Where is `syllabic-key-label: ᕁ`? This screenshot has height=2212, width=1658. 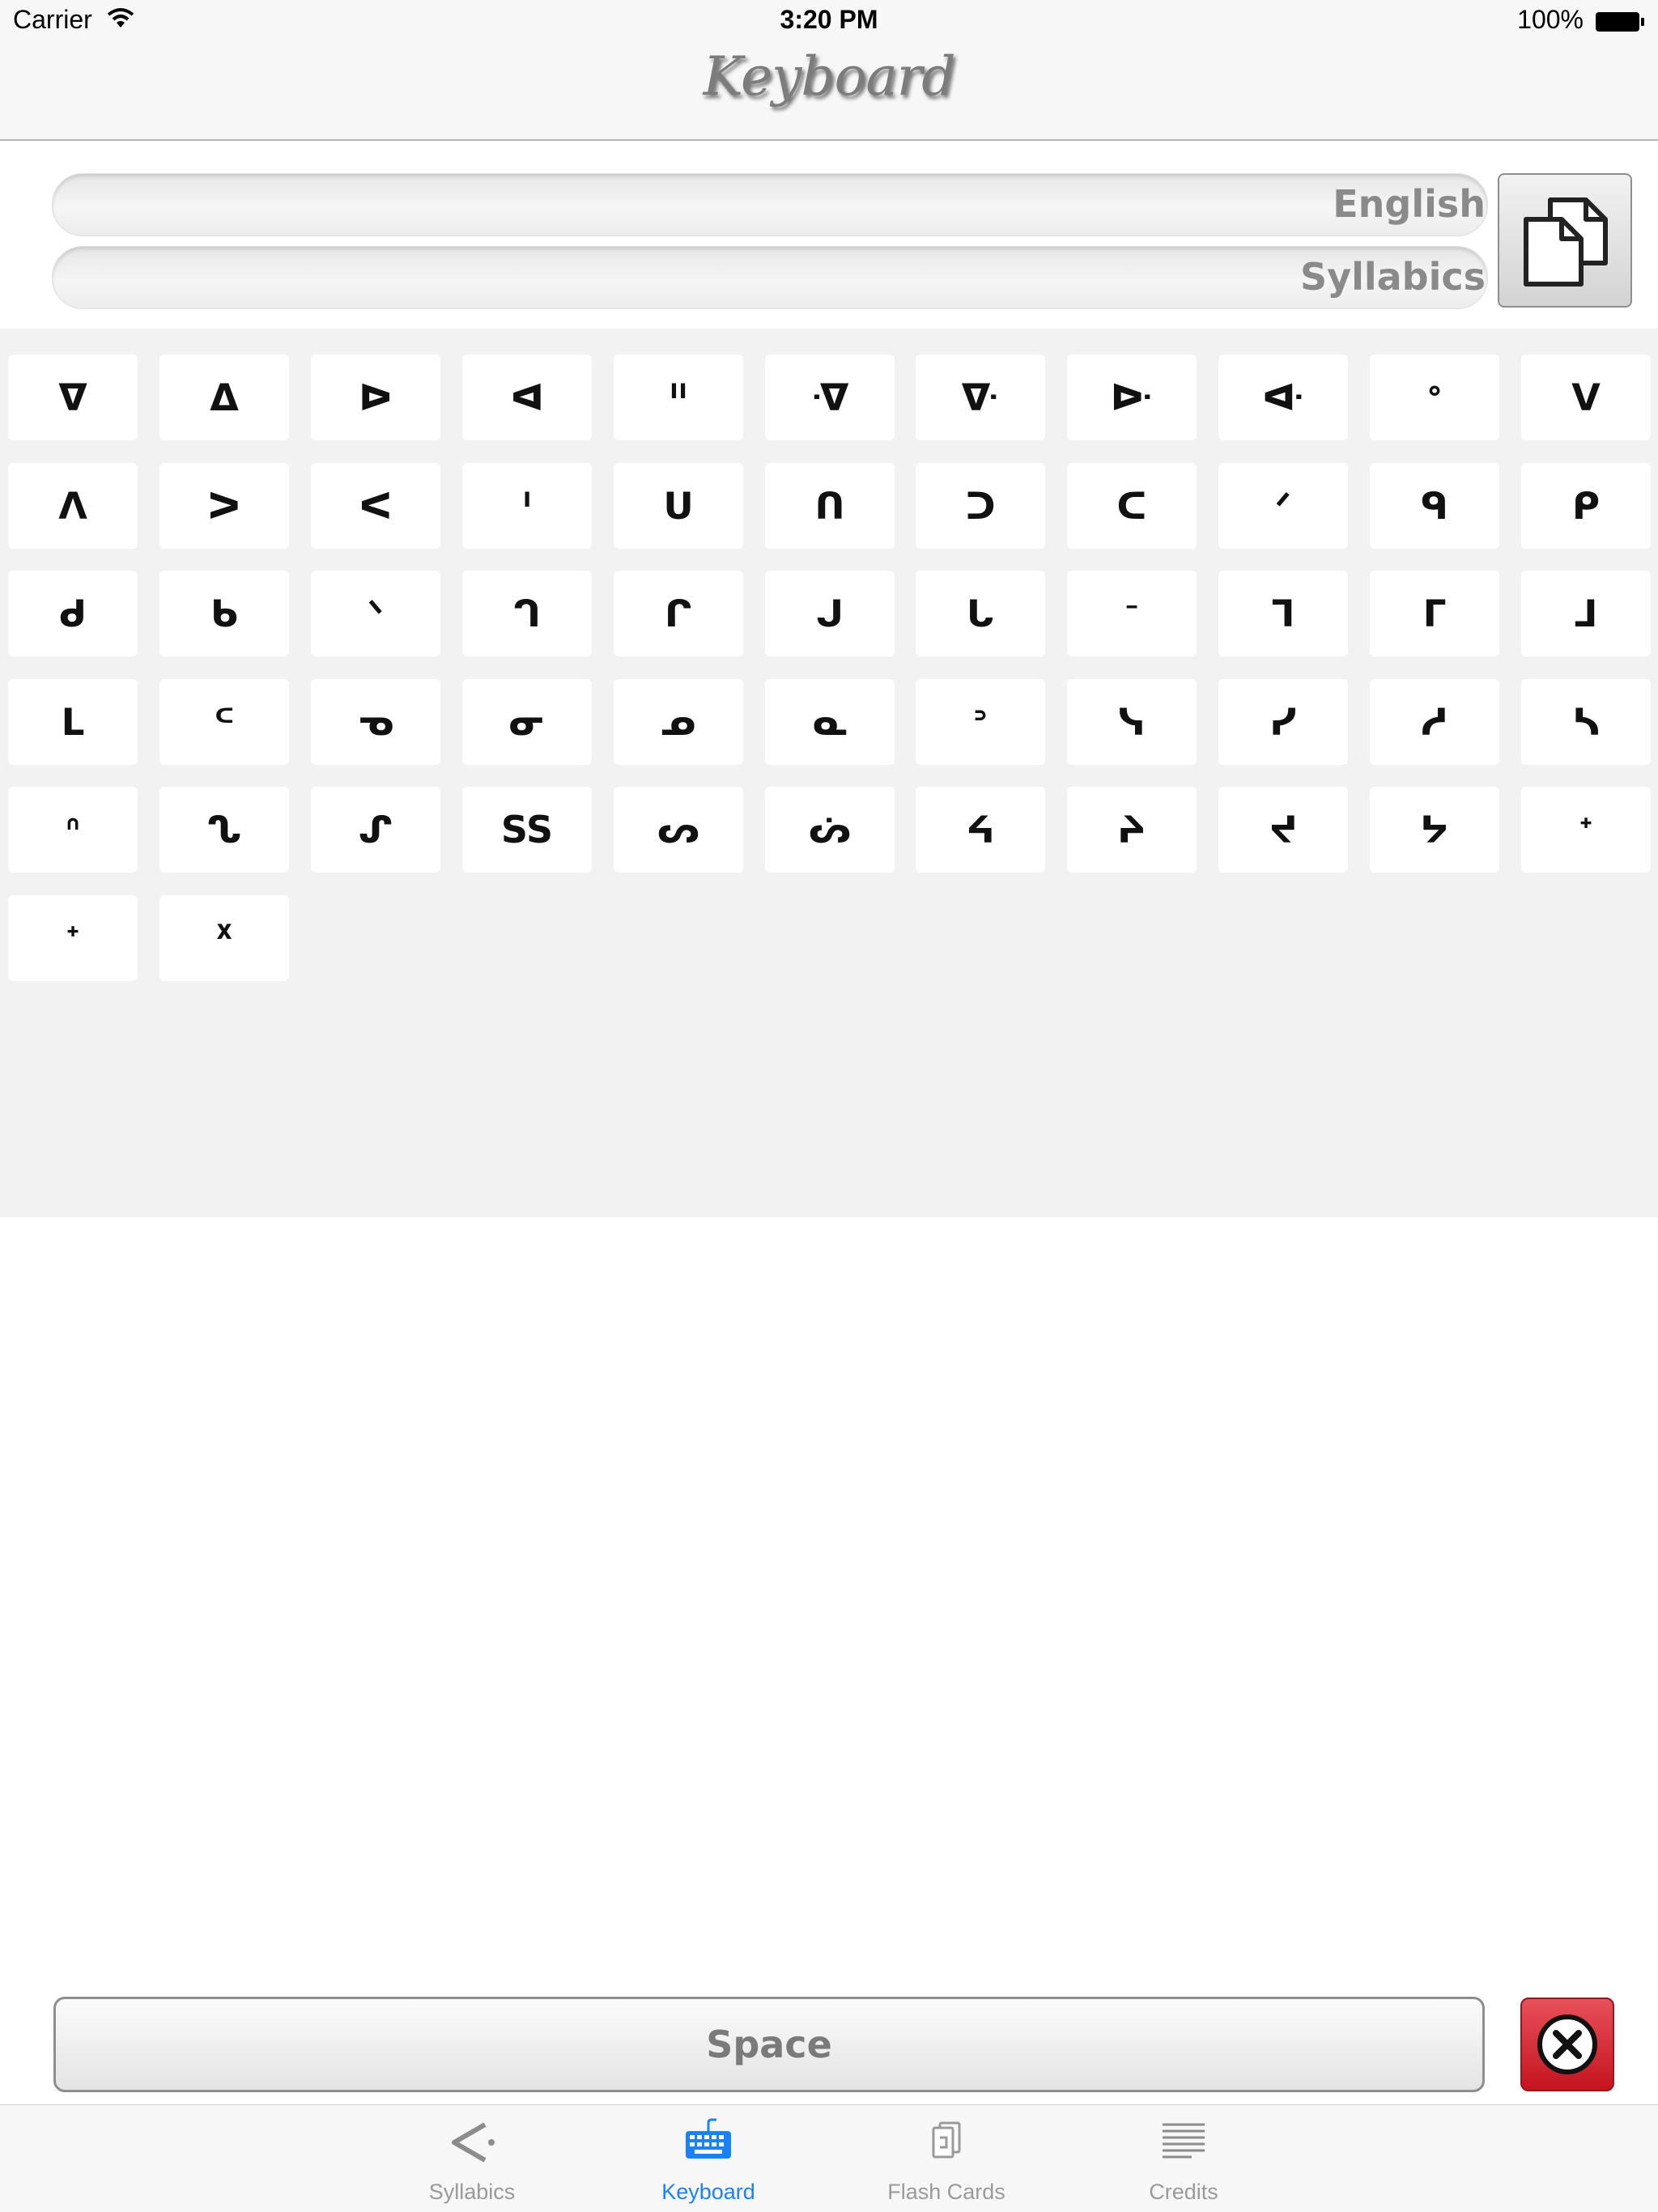 syllabic-key-label: ᕁ is located at coordinates (224, 938).